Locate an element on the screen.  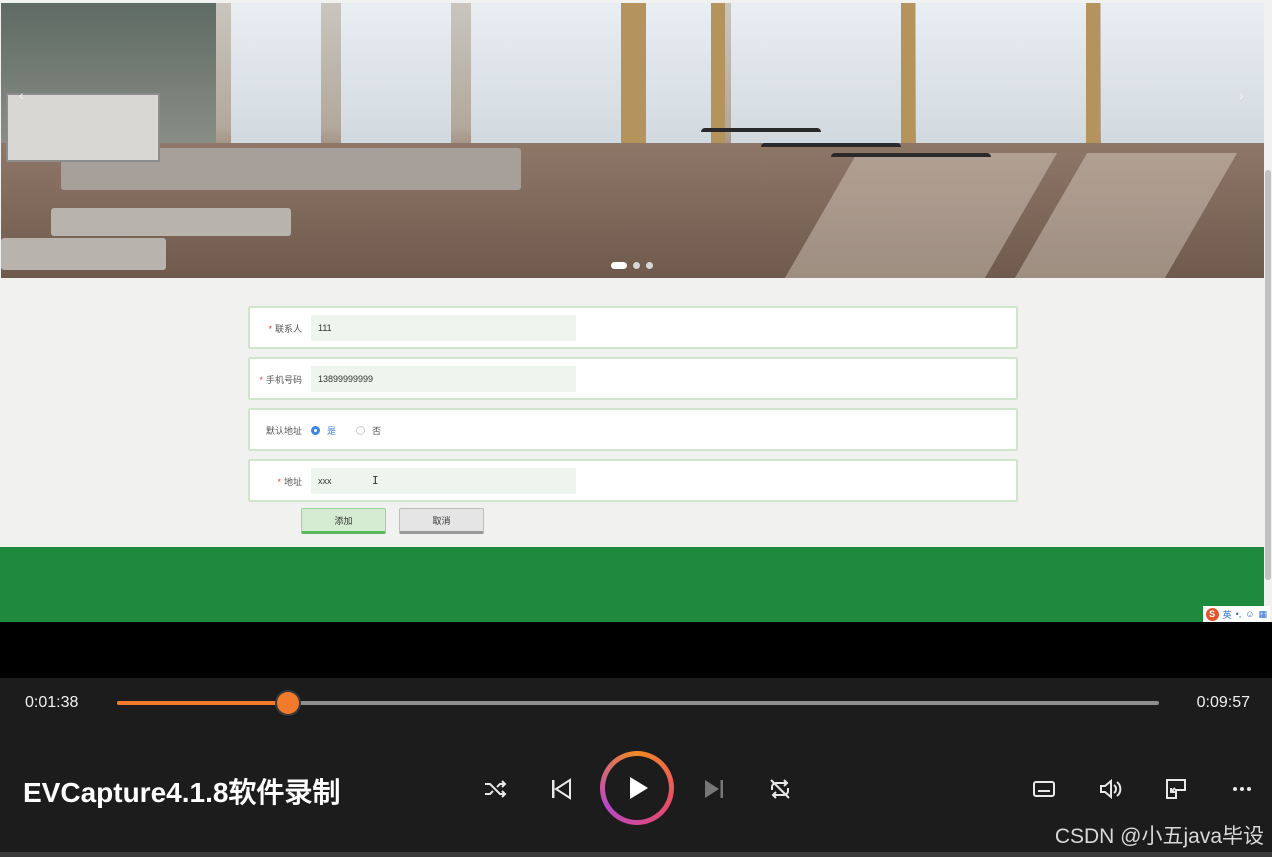
ime-punct-icon: •, is located at coordinates (1239, 614).